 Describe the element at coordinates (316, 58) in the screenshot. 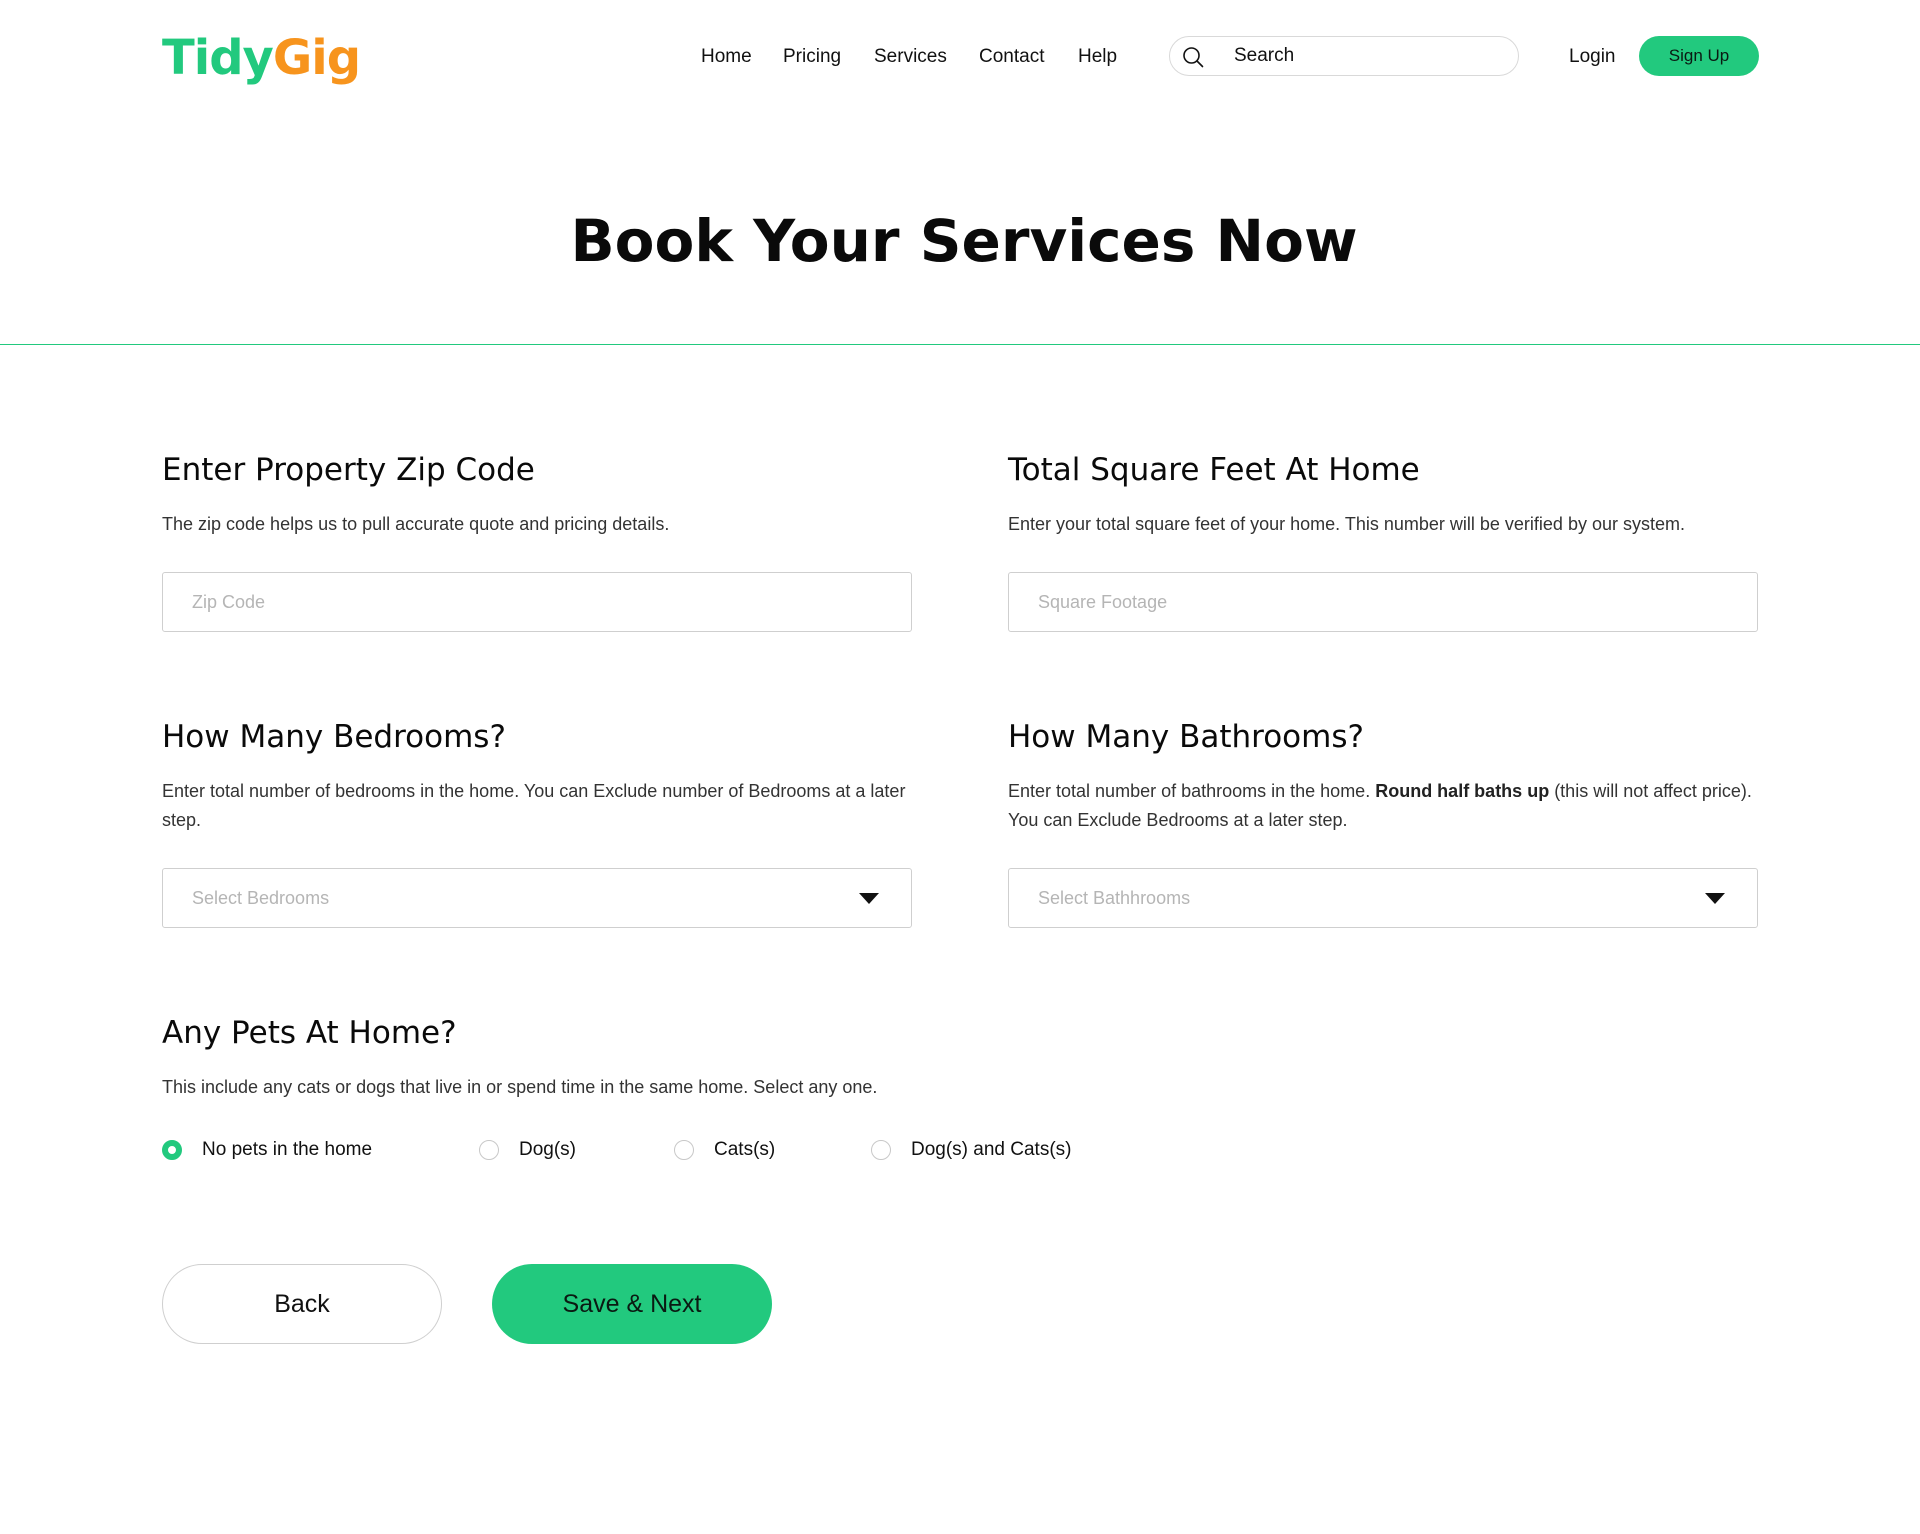

I see `brand-logo-part2: Gig` at that location.